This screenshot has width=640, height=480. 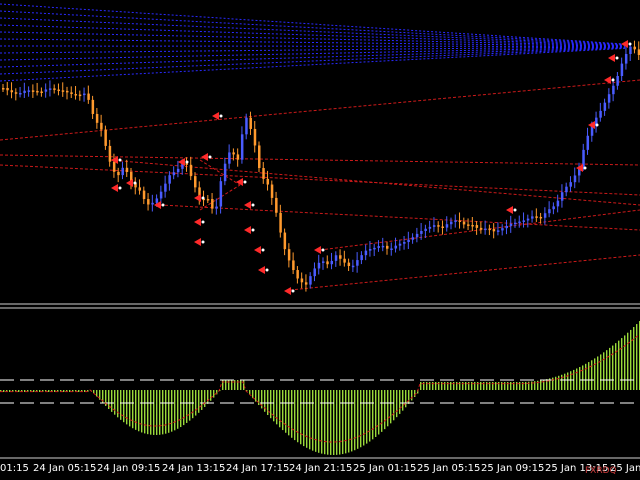 I want to click on time-axis-label: 24 Jan 09:15, so click(x=129, y=468).